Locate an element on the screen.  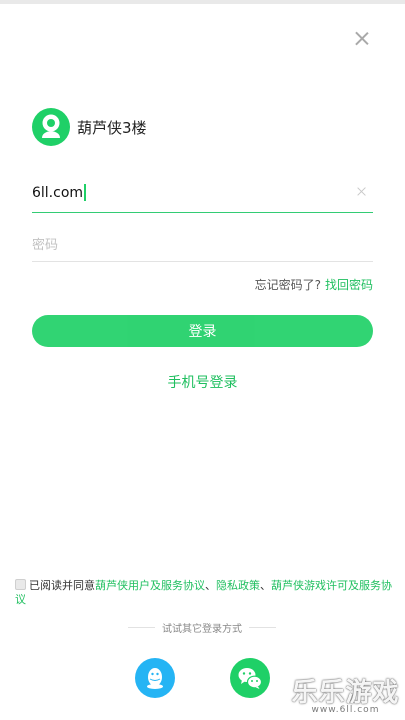
password-placeholder: 密码 is located at coordinates (45, 245).